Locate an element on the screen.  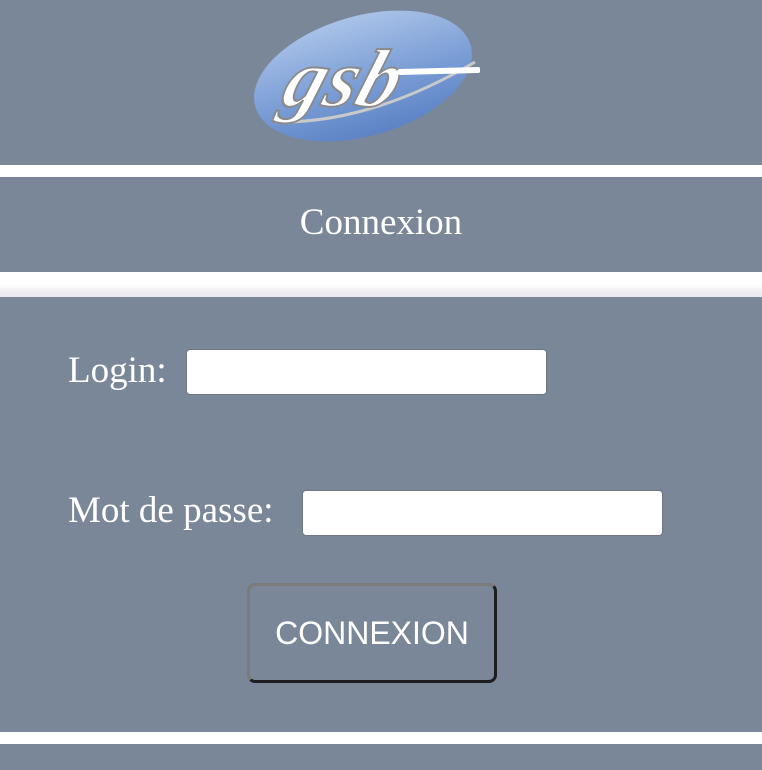
connexion-button: CONNEXION is located at coordinates (372, 633).